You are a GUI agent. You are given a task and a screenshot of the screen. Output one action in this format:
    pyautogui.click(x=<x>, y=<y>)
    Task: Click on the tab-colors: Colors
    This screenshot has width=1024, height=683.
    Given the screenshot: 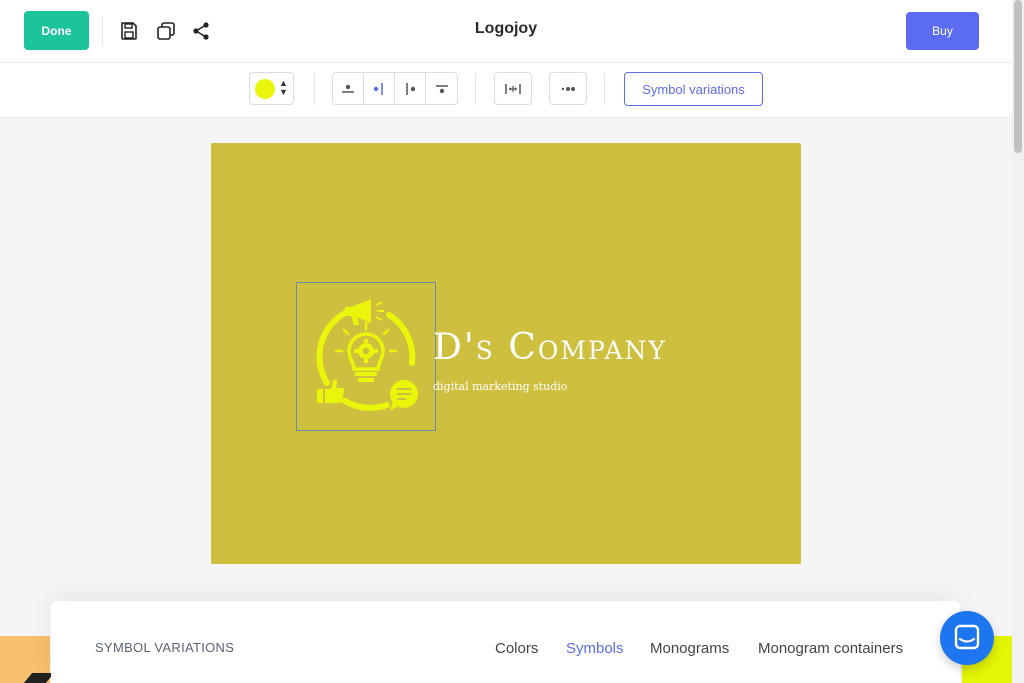 What is the action you would take?
    pyautogui.click(x=516, y=648)
    